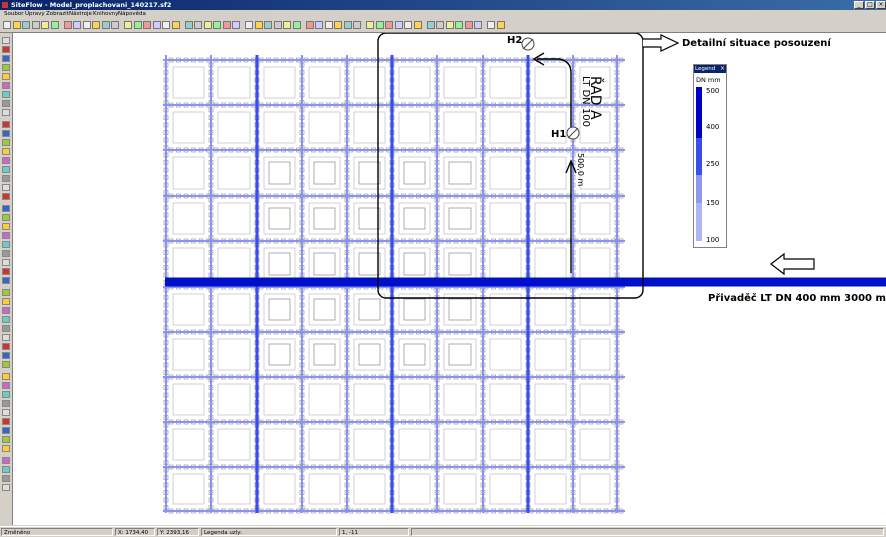 The width and height of the screenshot is (886, 537). What do you see at coordinates (722, 69) in the screenshot?
I see `legend-close-icon: ×` at bounding box center [722, 69].